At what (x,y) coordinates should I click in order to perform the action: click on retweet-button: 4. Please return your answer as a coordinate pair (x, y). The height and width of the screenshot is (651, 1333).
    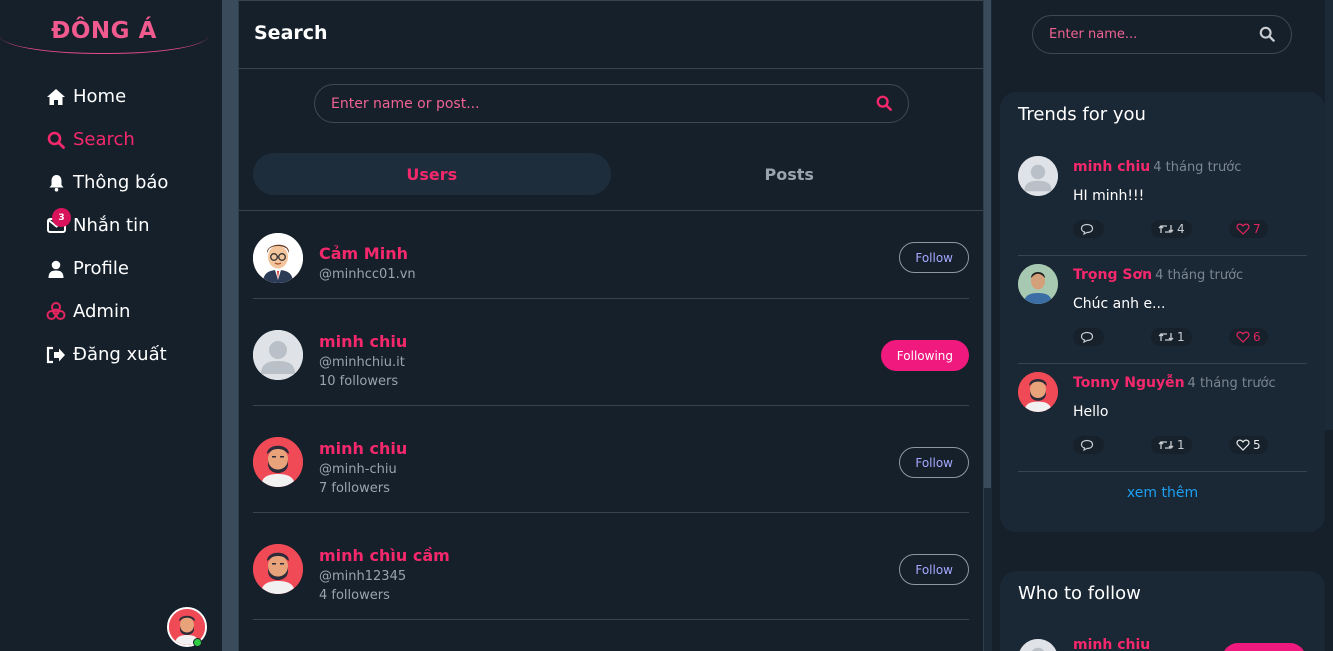
    Looking at the image, I should click on (1171, 229).